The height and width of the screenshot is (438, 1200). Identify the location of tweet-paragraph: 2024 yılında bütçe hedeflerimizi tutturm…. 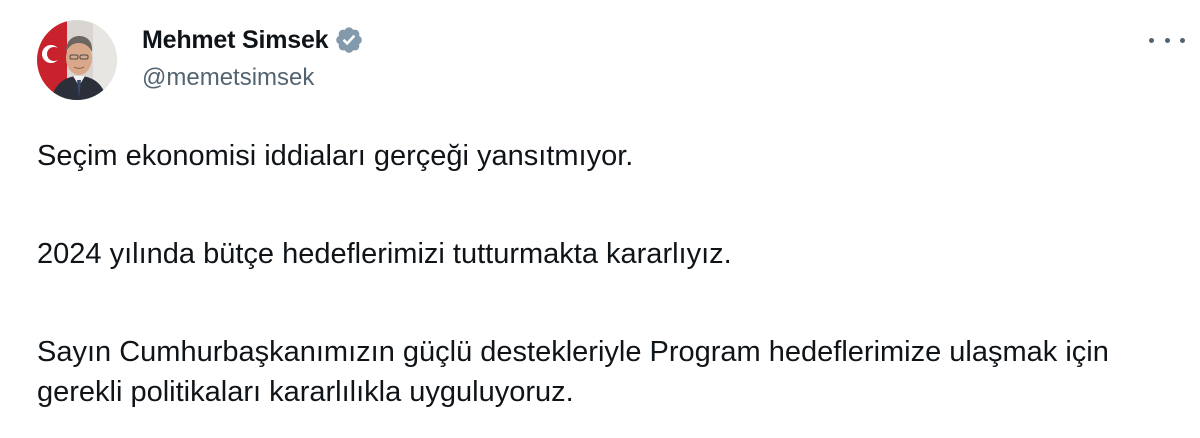
(384, 254).